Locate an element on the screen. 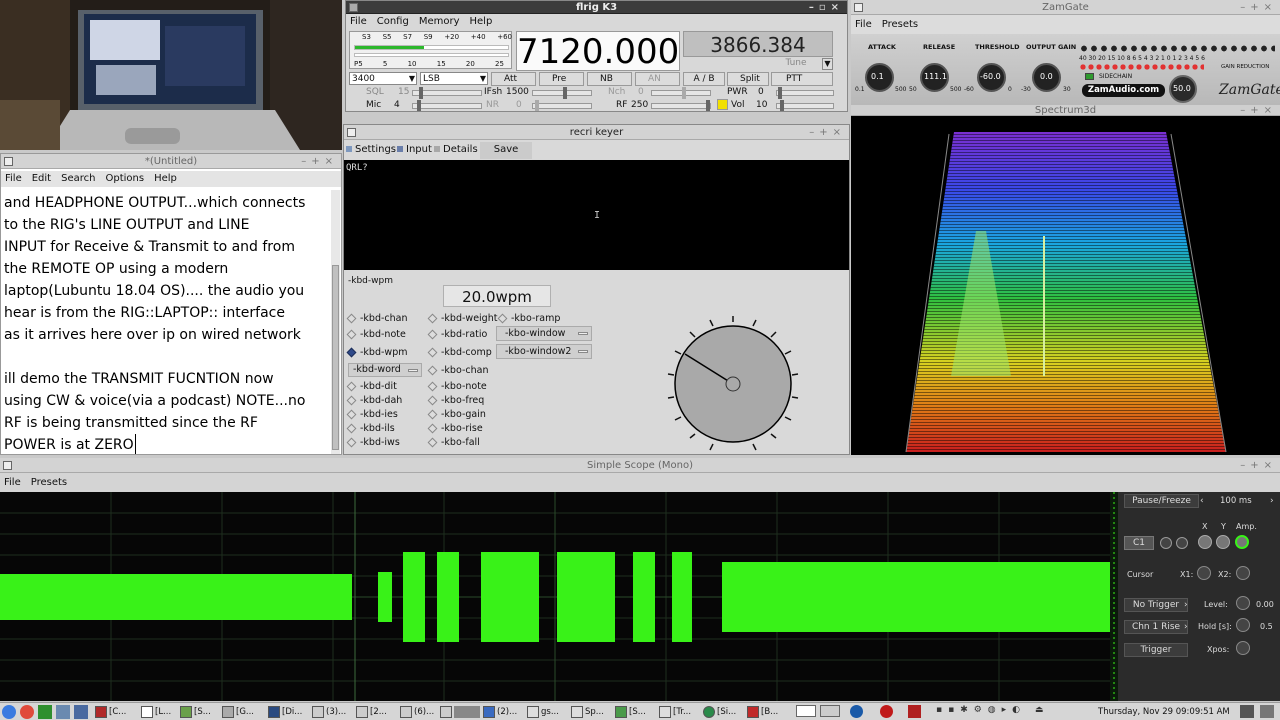 The height and width of the screenshot is (720, 1280). terminal-icon is located at coordinates (45, 712).